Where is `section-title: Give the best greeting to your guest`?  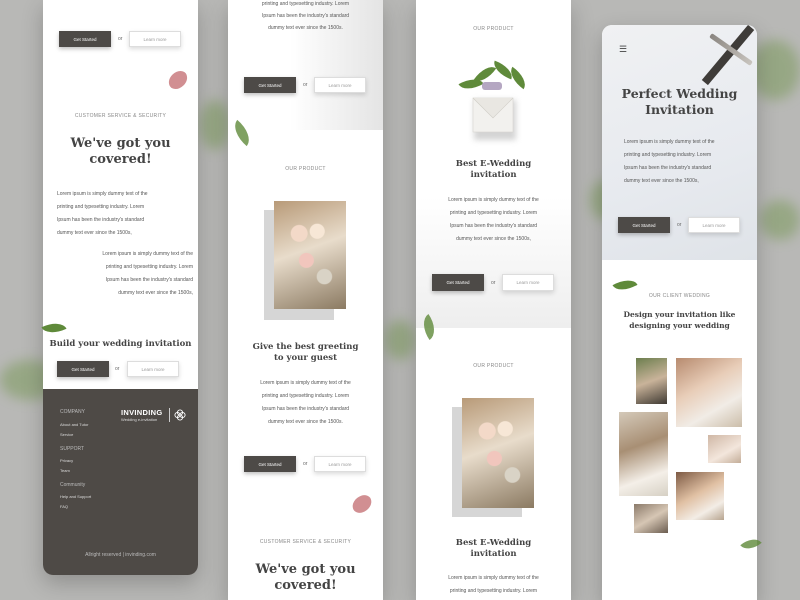 section-title: Give the best greeting to your guest is located at coordinates (305, 353).